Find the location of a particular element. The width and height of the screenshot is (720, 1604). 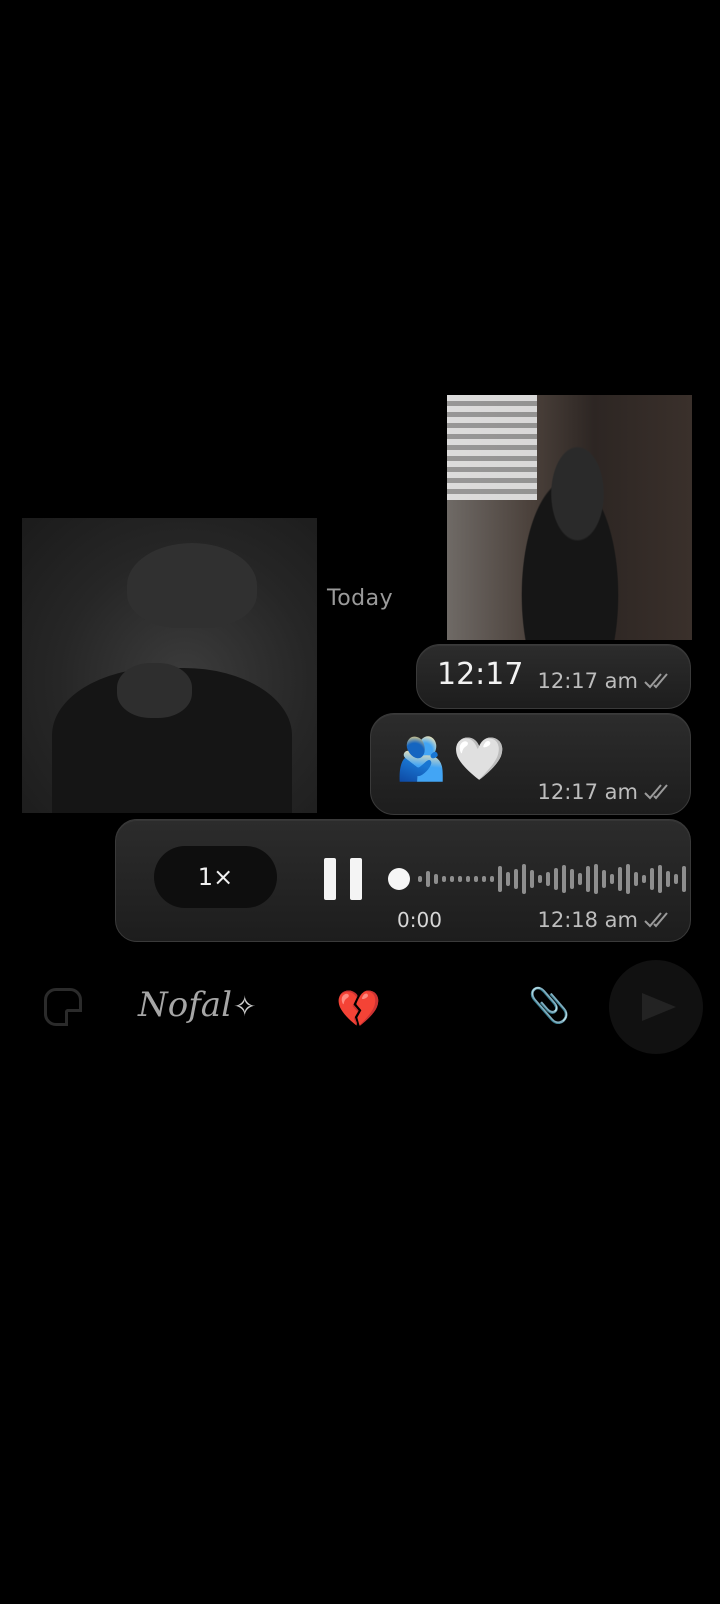

sparkle-icon: ✧ is located at coordinates (245, 1006).